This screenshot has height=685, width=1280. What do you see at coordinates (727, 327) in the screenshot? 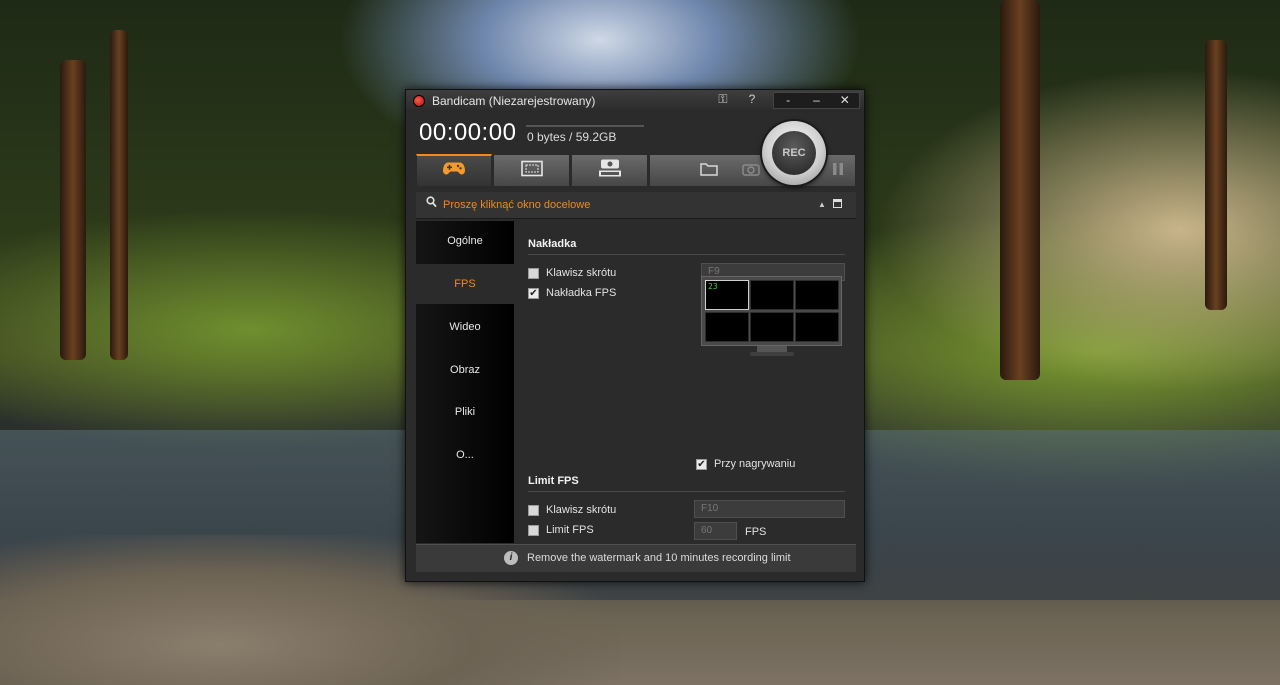
I see `overlay-position-bottom-left` at bounding box center [727, 327].